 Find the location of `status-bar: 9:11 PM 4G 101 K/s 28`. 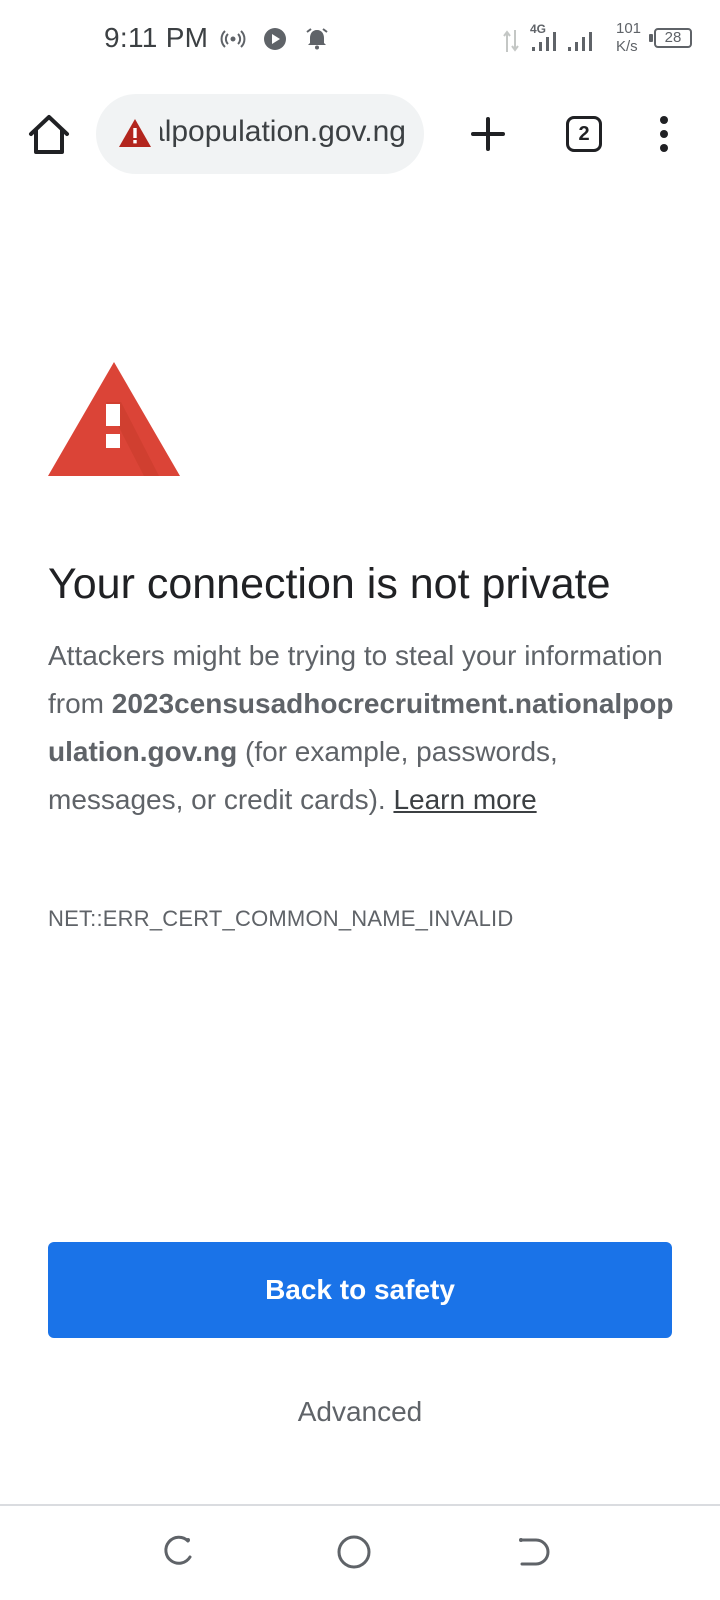

status-bar: 9:11 PM 4G 101 K/s 28 is located at coordinates (360, 40).